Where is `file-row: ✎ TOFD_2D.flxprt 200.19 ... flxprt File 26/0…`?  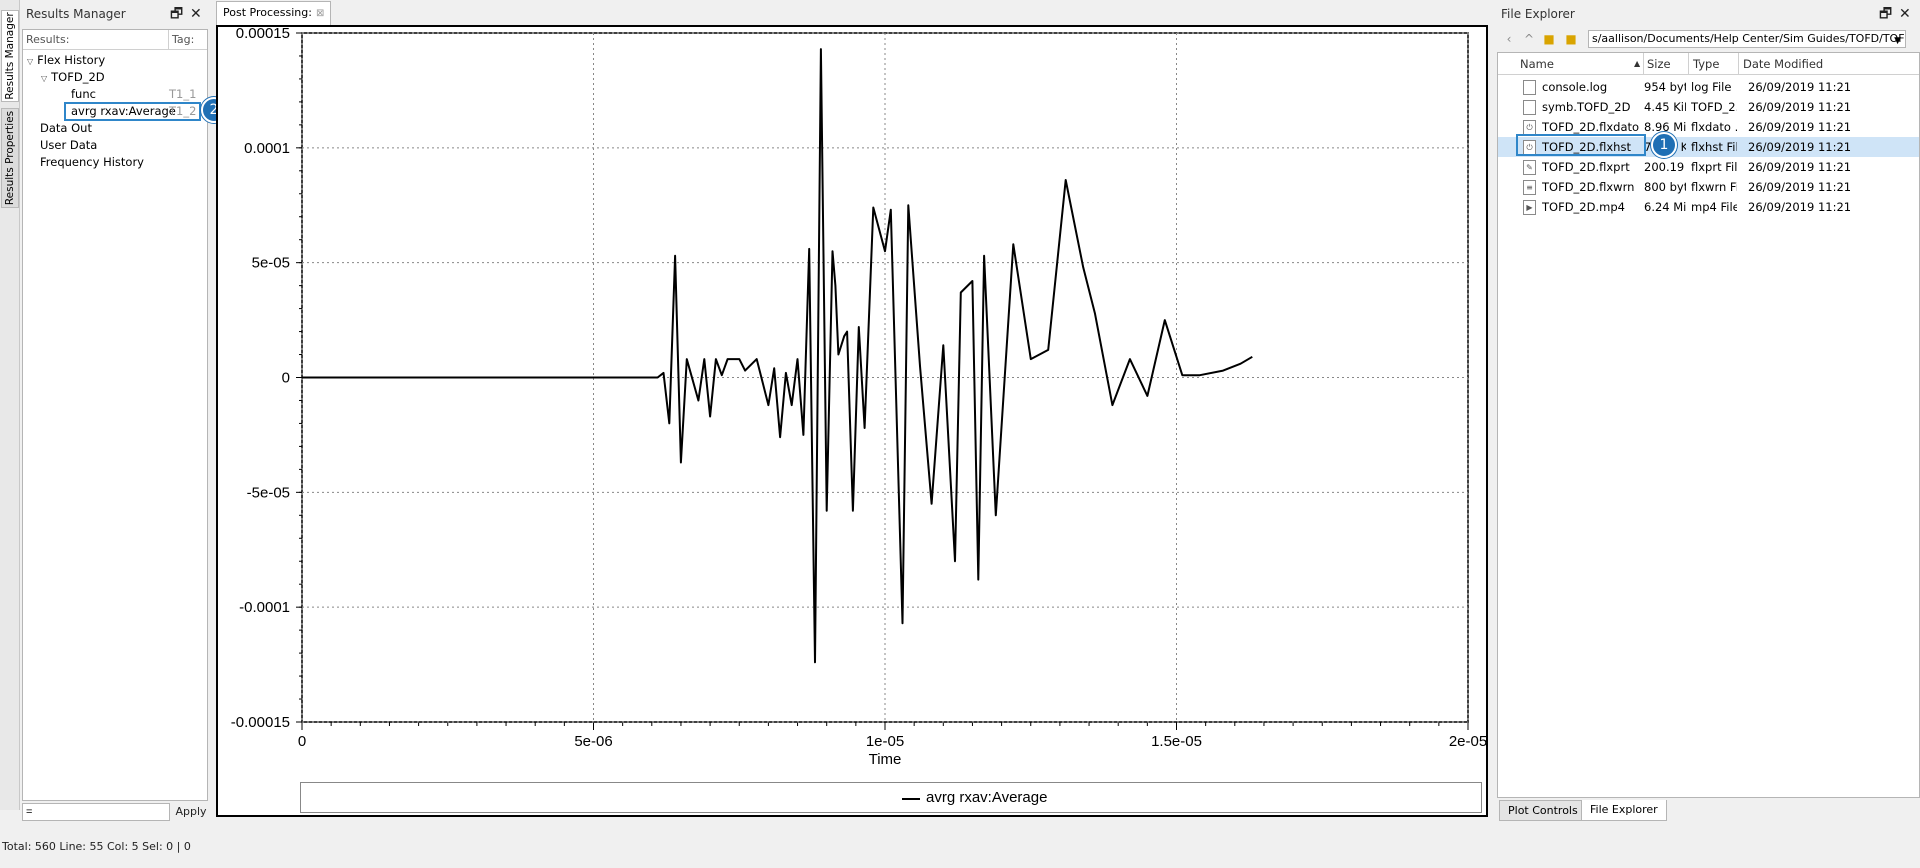 file-row: ✎ TOFD_2D.flxprt 200.19 ... flxprt File 26/0… is located at coordinates (1708, 167).